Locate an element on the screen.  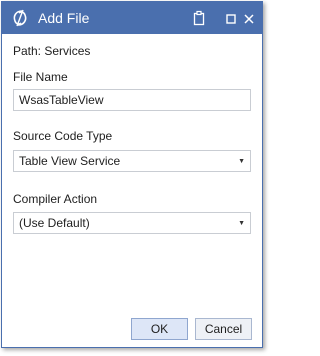
path-label: Path: Services is located at coordinates (52, 51).